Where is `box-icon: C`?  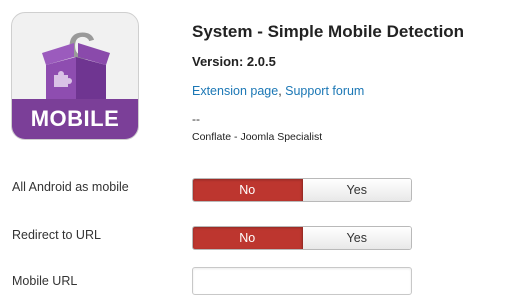 box-icon: C is located at coordinates (76, 63).